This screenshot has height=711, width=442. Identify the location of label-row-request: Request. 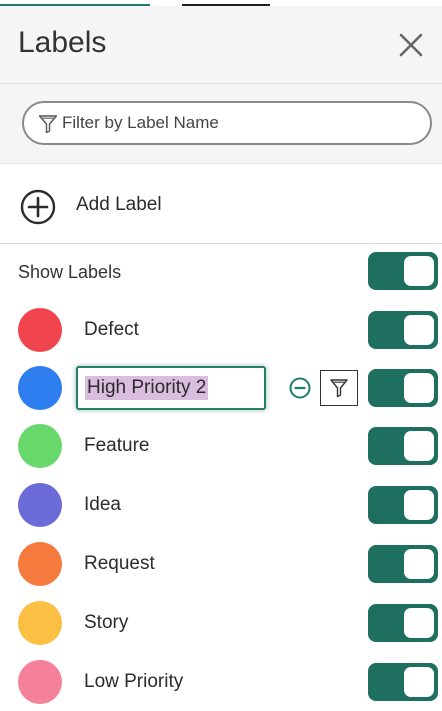
(221, 564).